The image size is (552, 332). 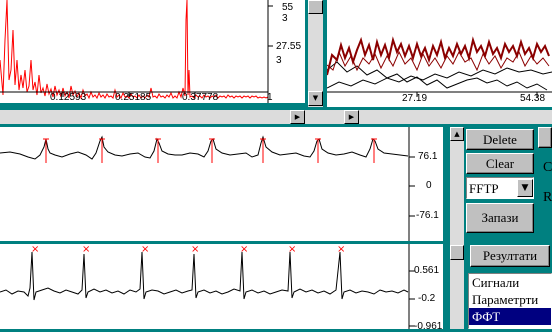 I want to click on scroll-down-button: ▼, so click(x=315, y=98).